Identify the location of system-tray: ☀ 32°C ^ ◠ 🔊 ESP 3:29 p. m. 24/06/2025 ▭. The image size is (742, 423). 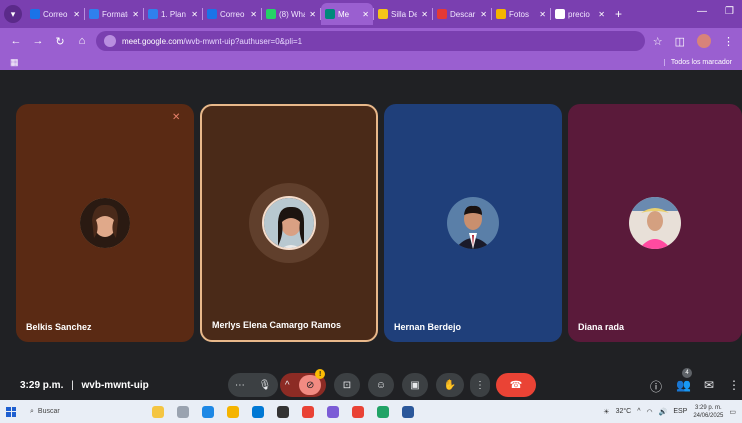
(672, 412).